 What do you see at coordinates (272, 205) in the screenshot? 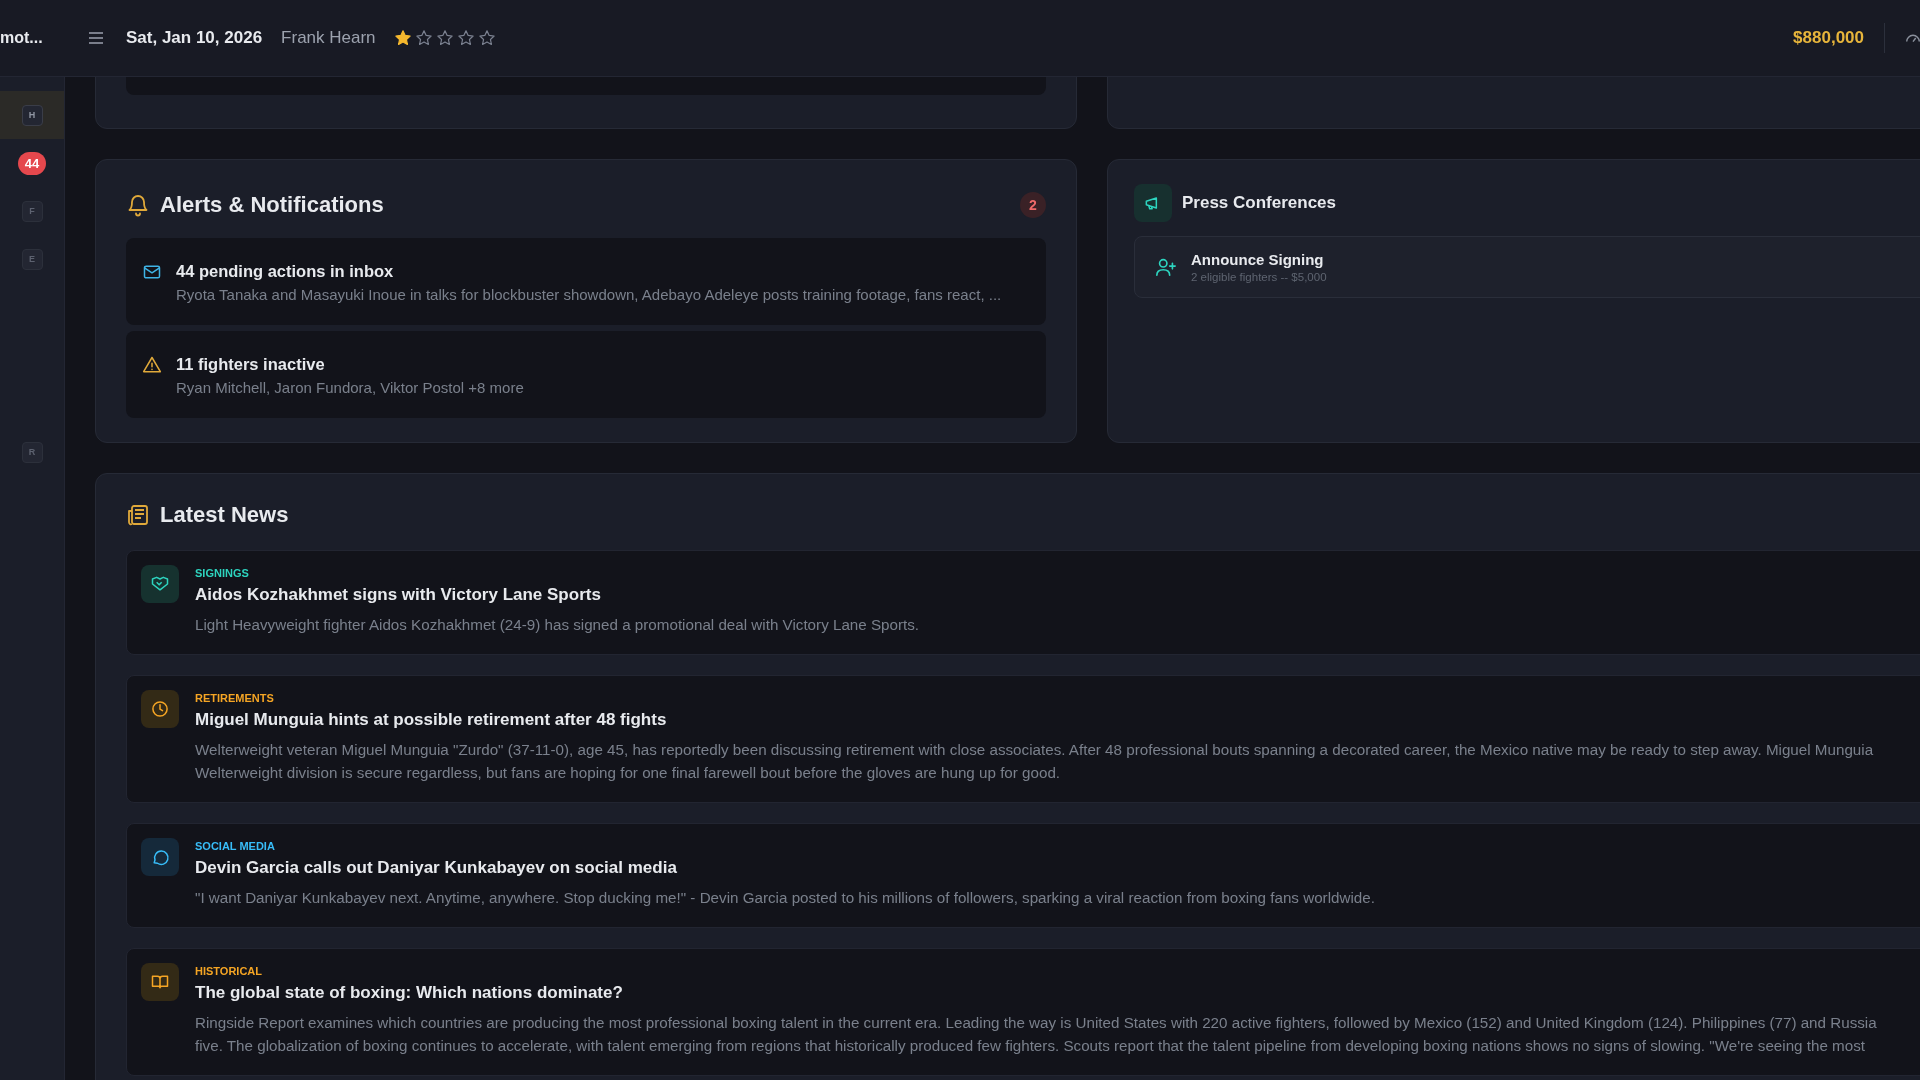
I see `panel-title: Alerts & Notifications` at bounding box center [272, 205].